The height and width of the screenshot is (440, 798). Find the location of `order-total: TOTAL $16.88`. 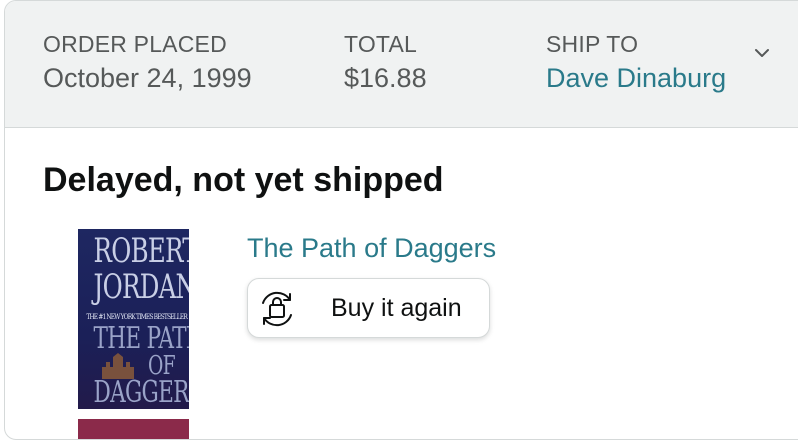

order-total: TOTAL $16.88 is located at coordinates (385, 63).